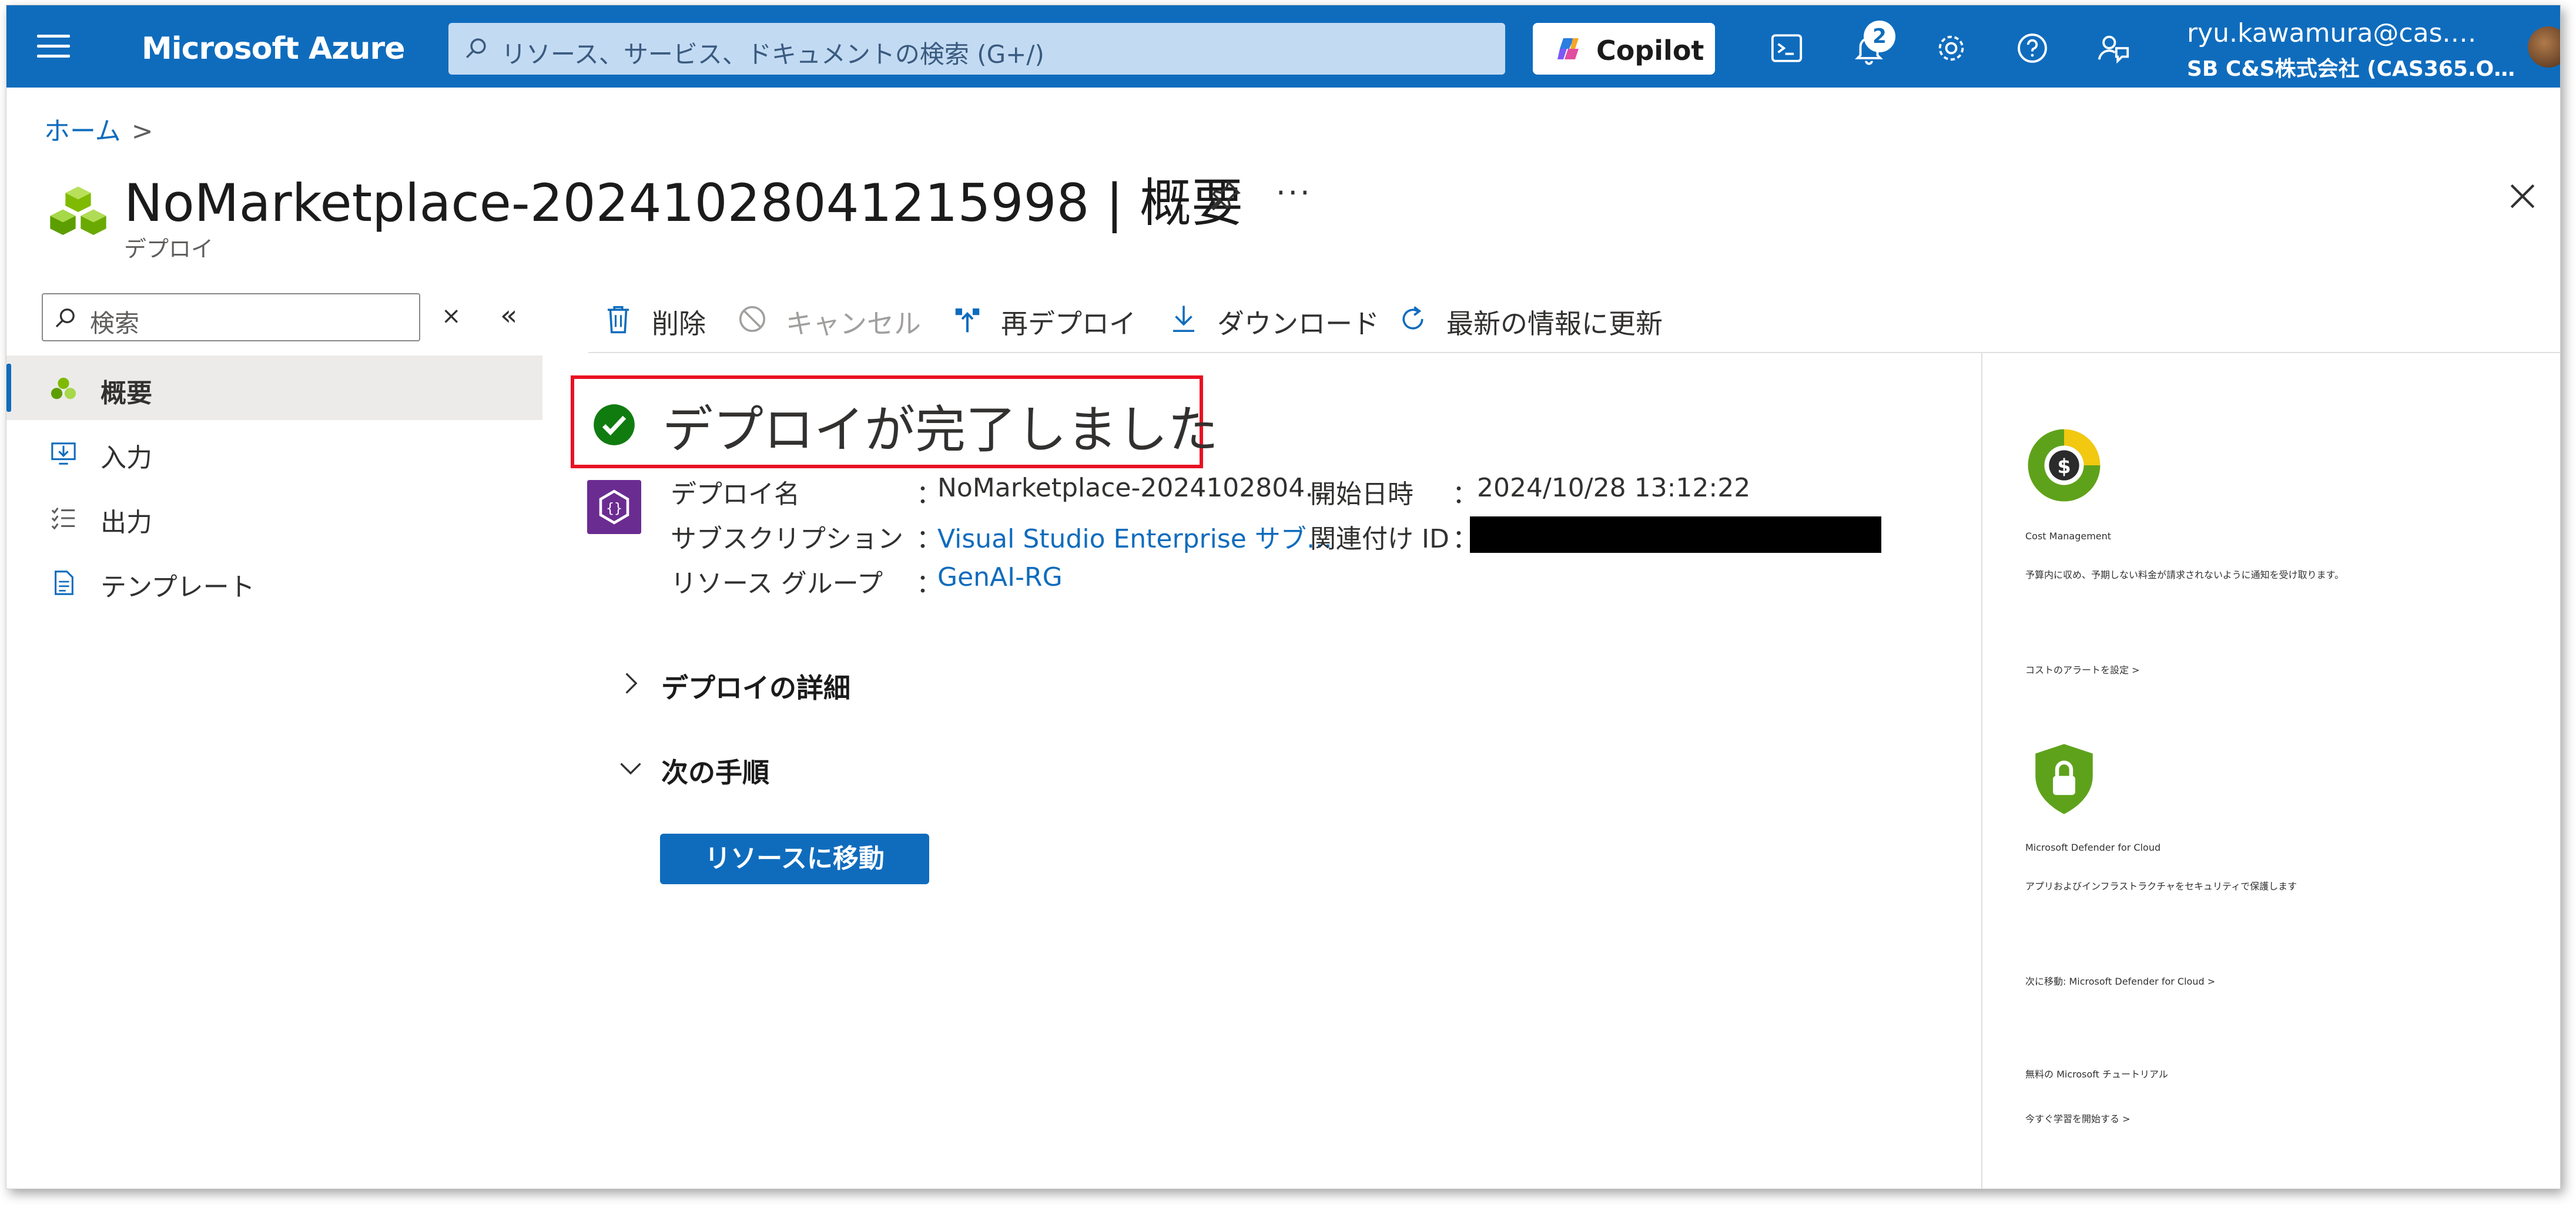 The image size is (2576, 1205). I want to click on pin-icon, so click(1225, 196).